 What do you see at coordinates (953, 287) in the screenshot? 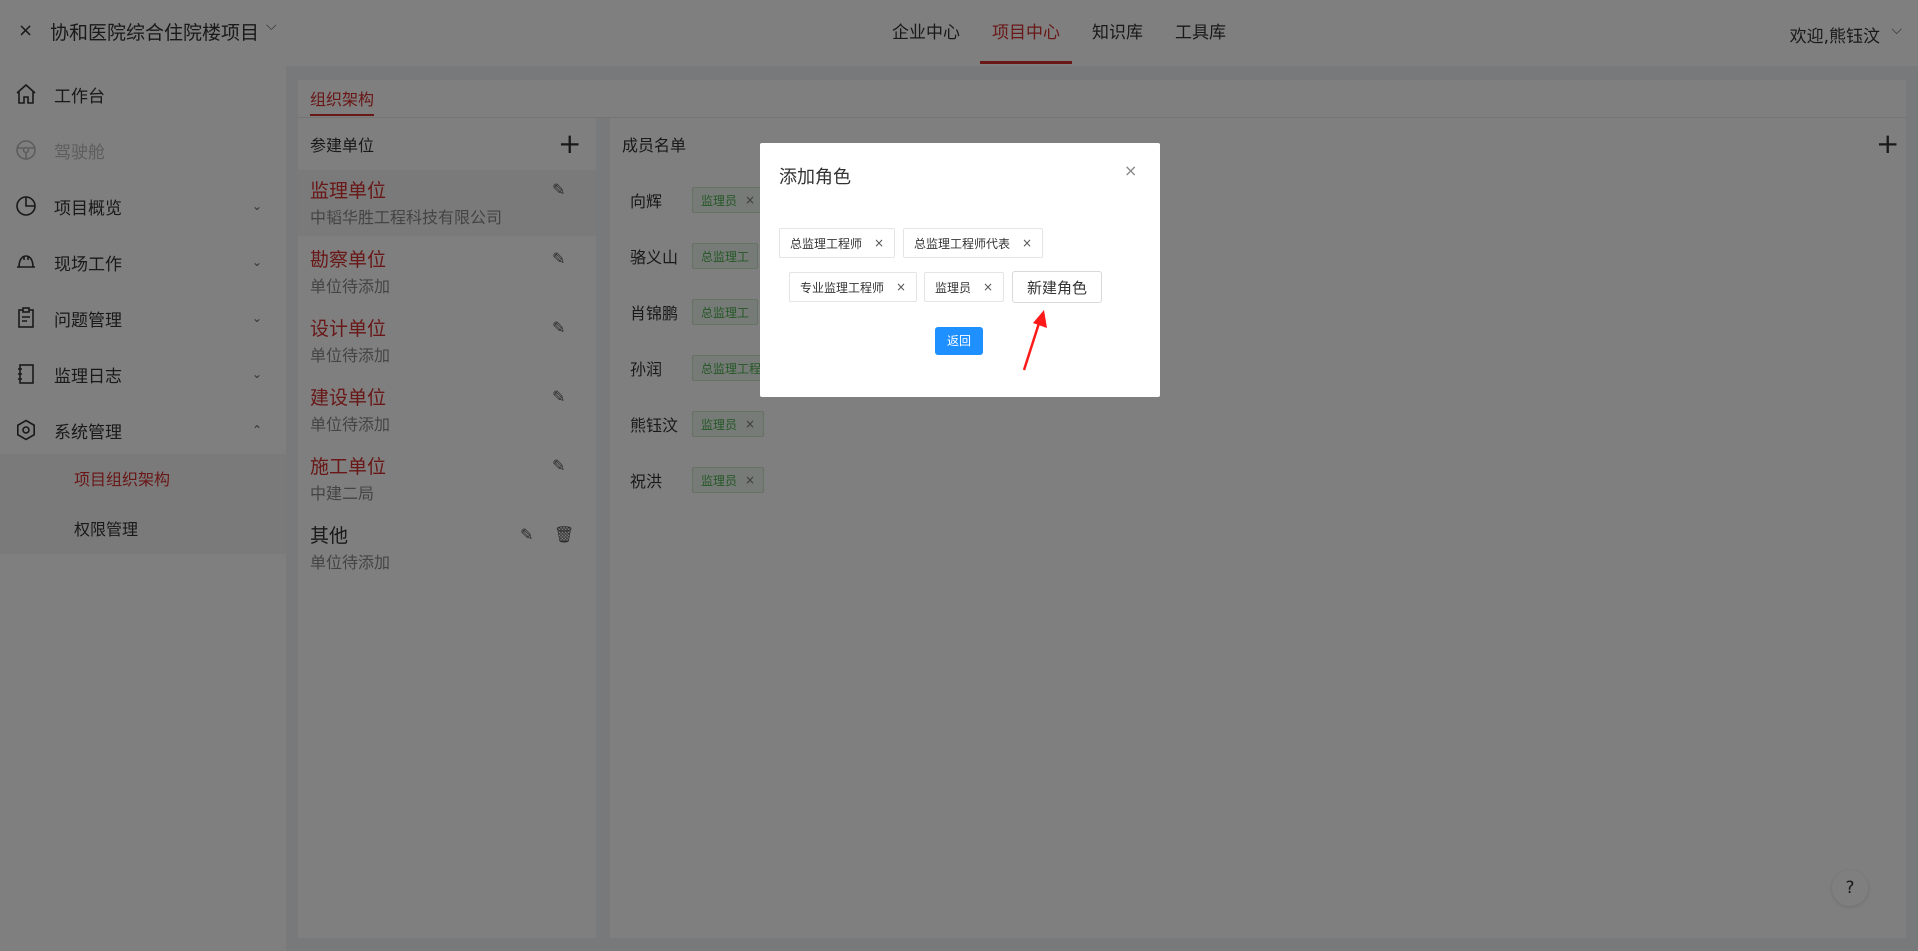
I see `role-chip-label: 监理员` at bounding box center [953, 287].